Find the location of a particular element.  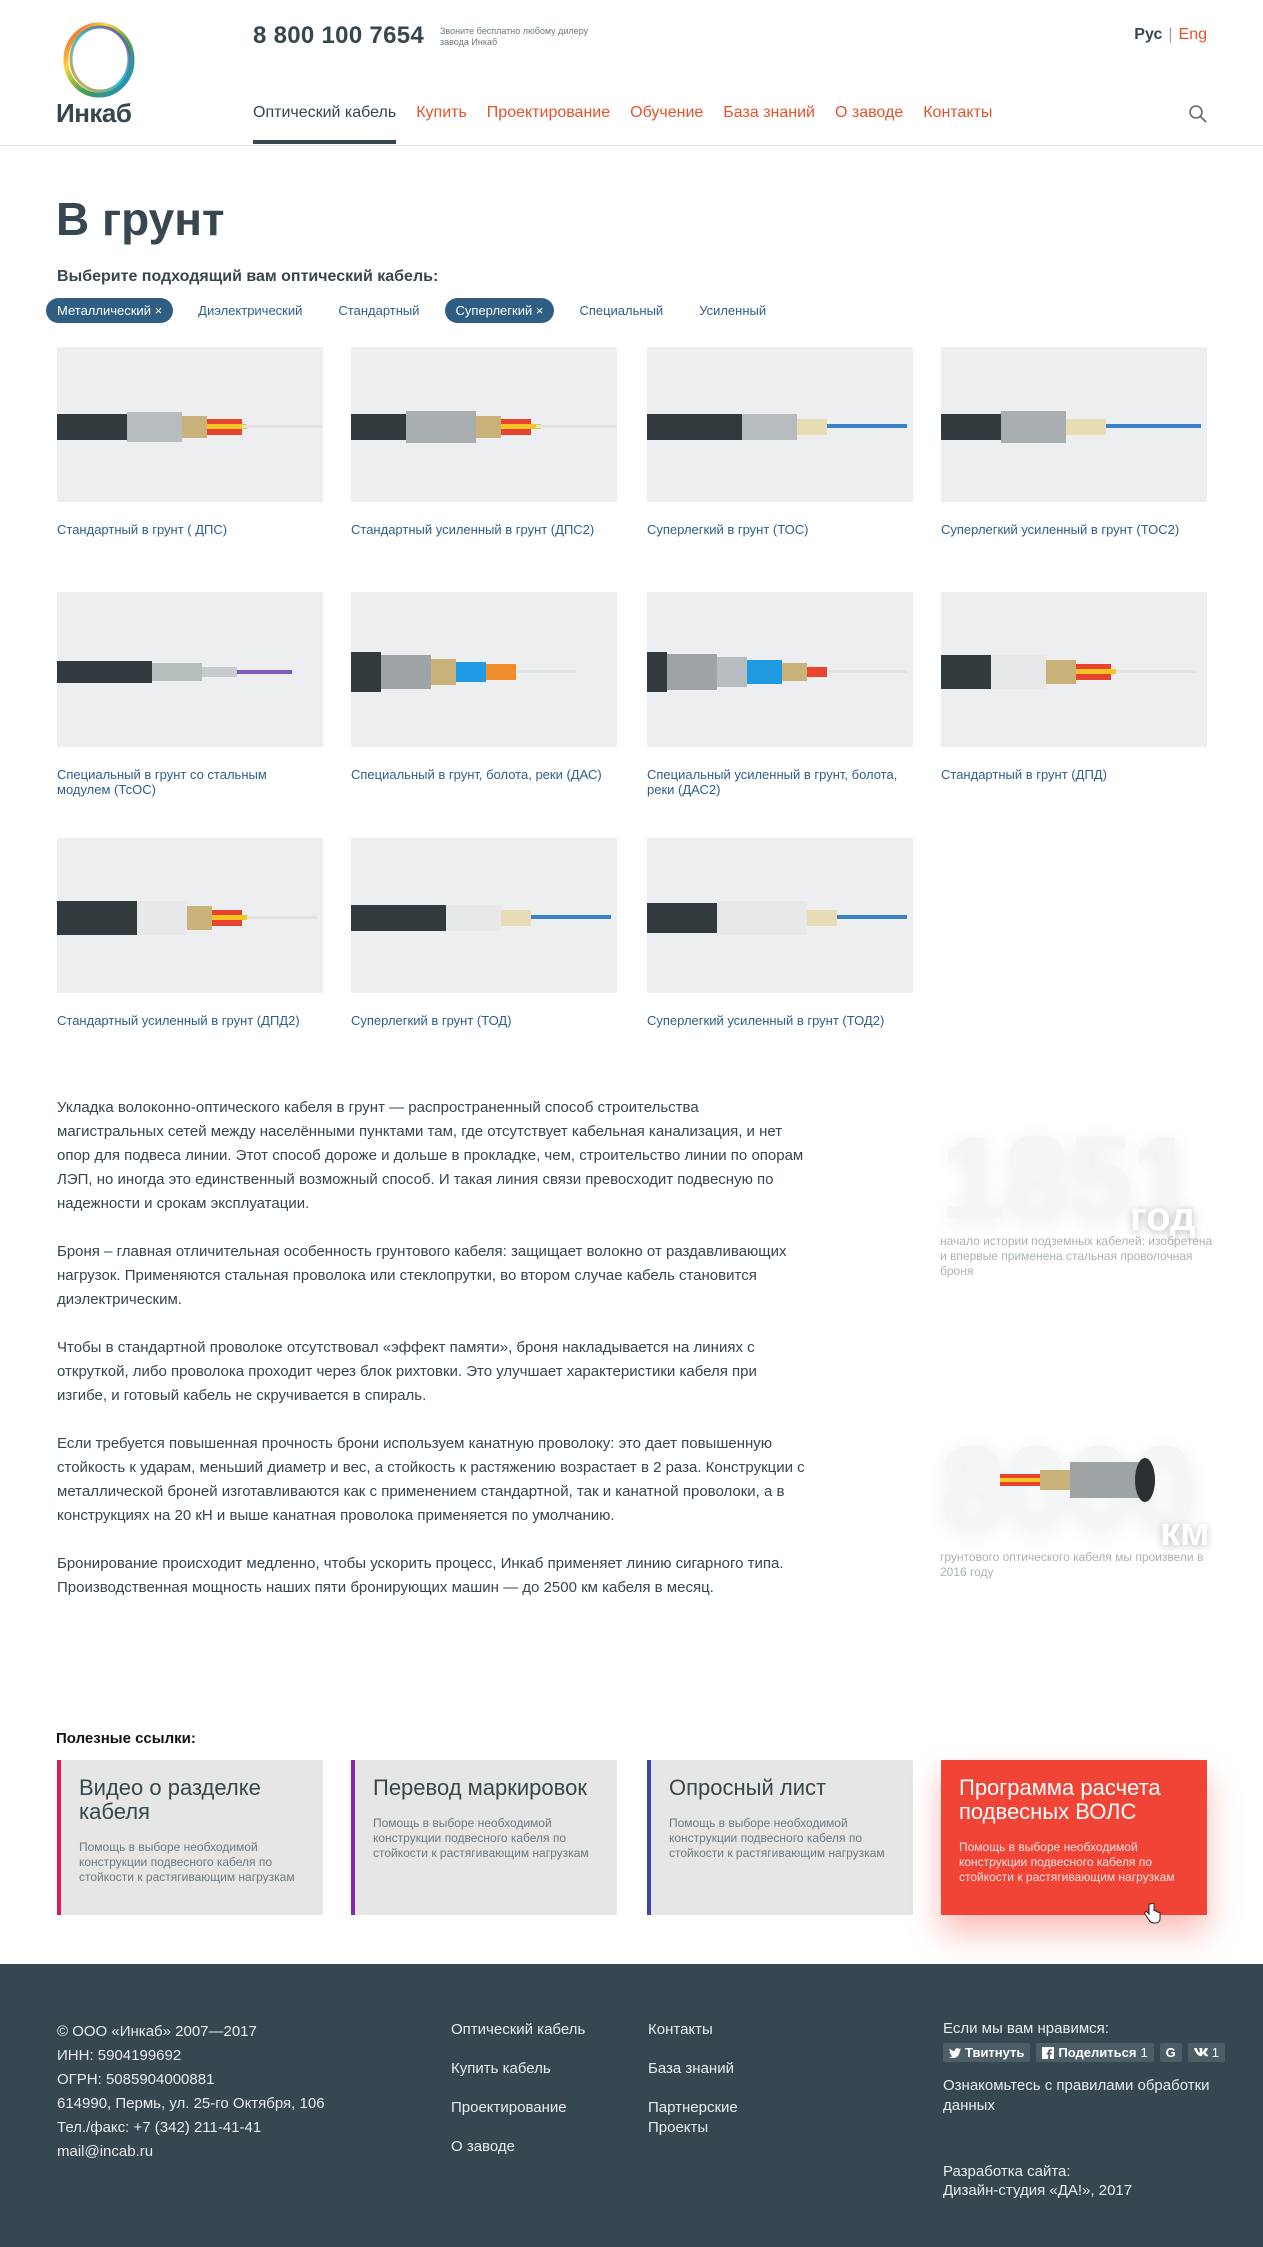

developer-name: Дизайн-студия «ДА!», 2017 is located at coordinates (1093, 2190).